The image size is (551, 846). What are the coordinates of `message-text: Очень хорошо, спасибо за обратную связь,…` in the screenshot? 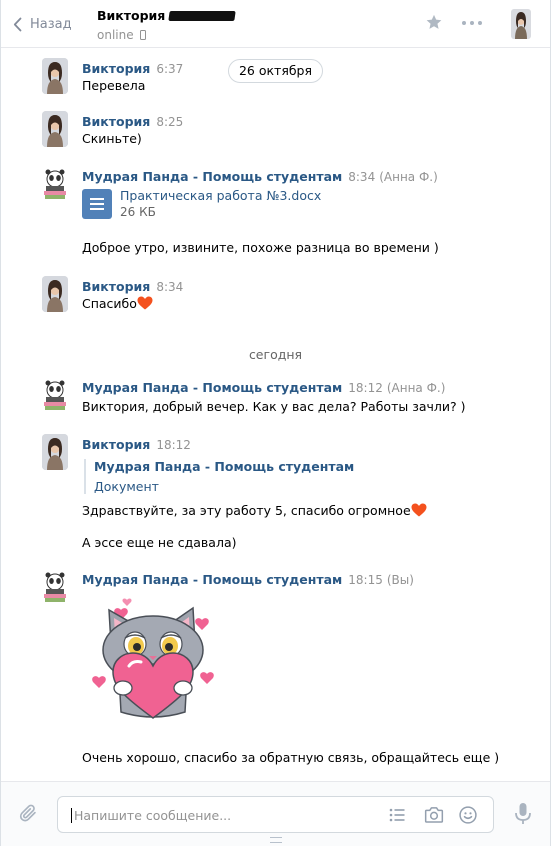 It's located at (291, 757).